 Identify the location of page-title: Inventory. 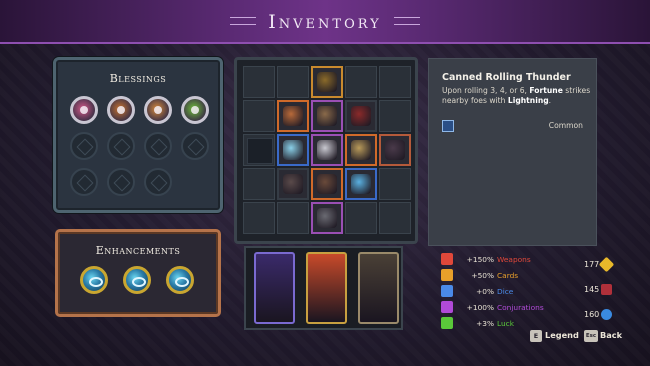
(325, 22).